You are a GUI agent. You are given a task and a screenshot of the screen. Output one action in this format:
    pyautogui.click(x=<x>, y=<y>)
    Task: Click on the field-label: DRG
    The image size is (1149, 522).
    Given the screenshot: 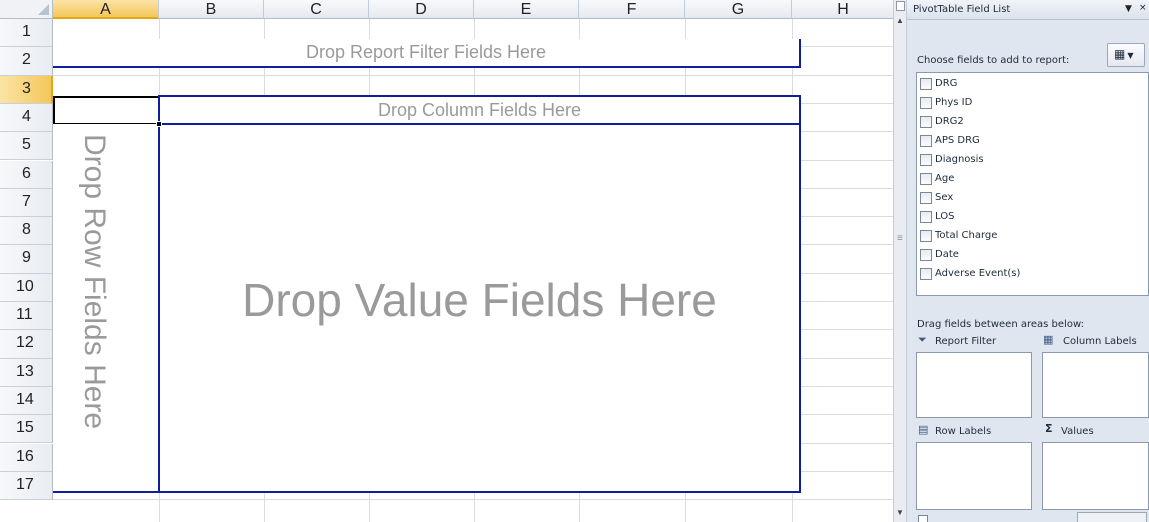 What is the action you would take?
    pyautogui.click(x=946, y=83)
    